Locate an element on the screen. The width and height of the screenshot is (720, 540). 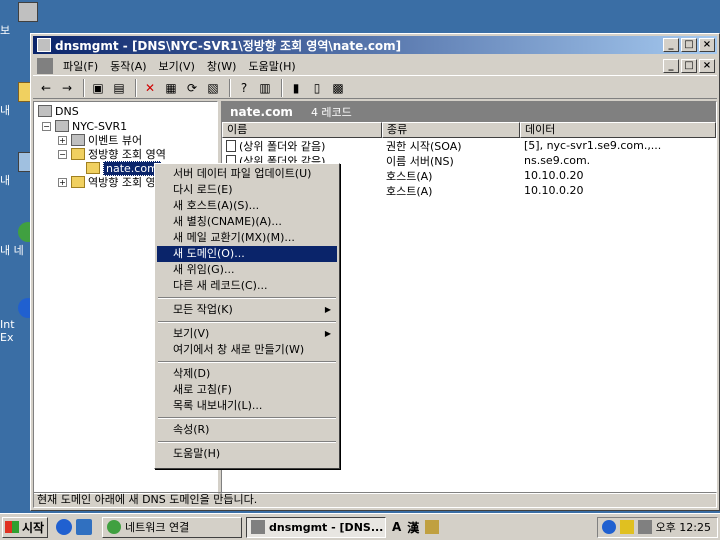
maximize-button: □ is located at coordinates (689, 45).